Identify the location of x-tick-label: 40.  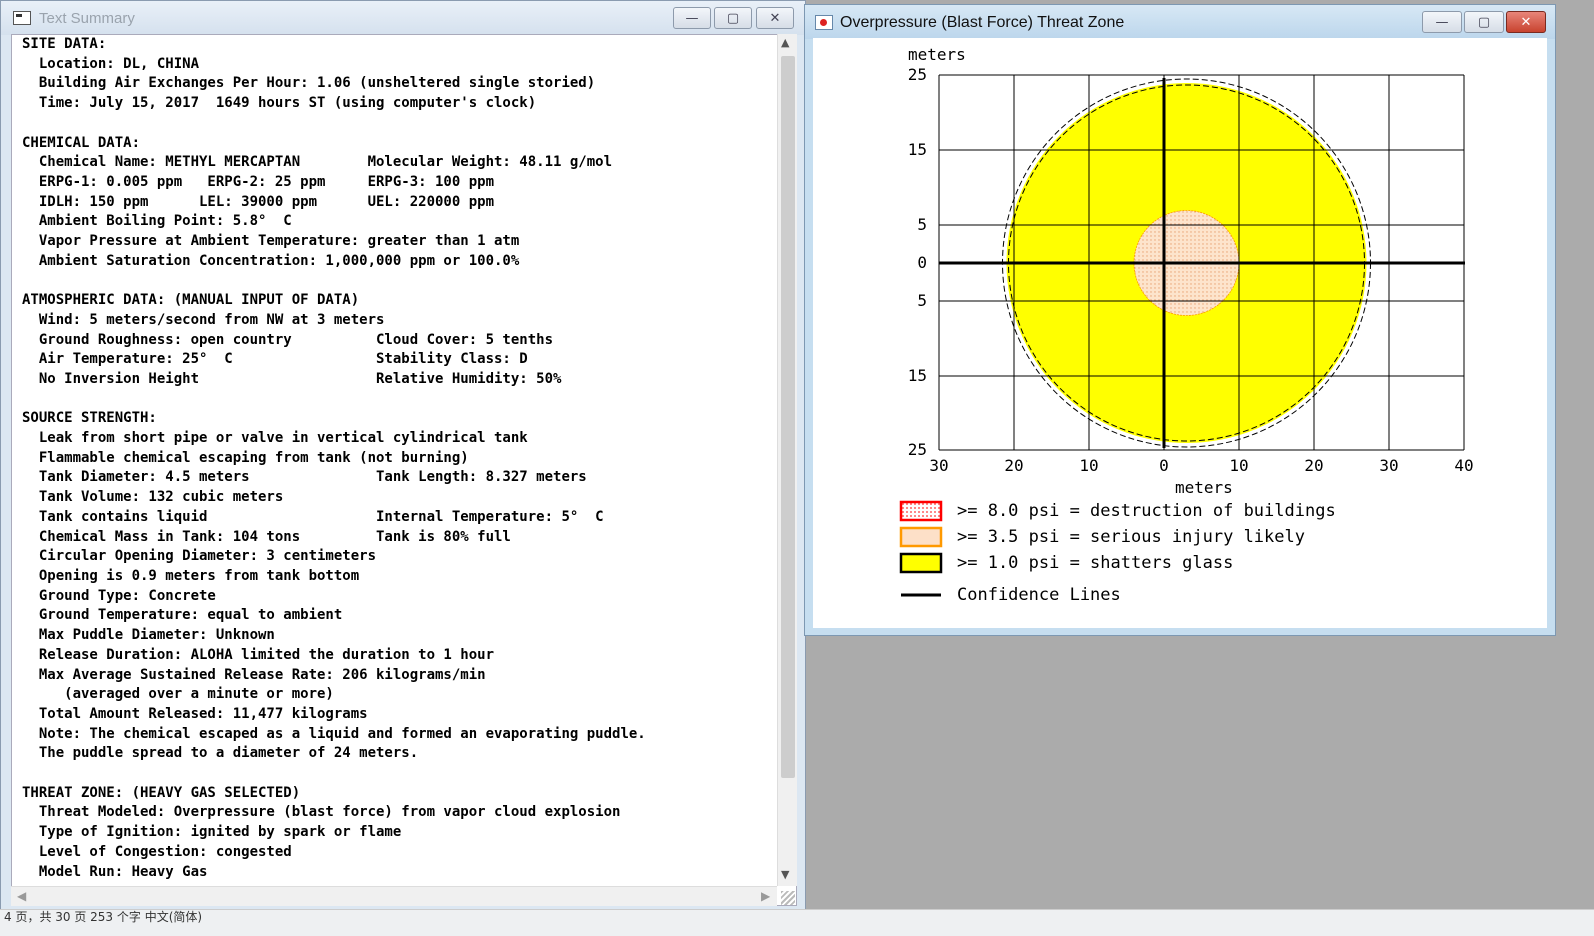
(1463, 465).